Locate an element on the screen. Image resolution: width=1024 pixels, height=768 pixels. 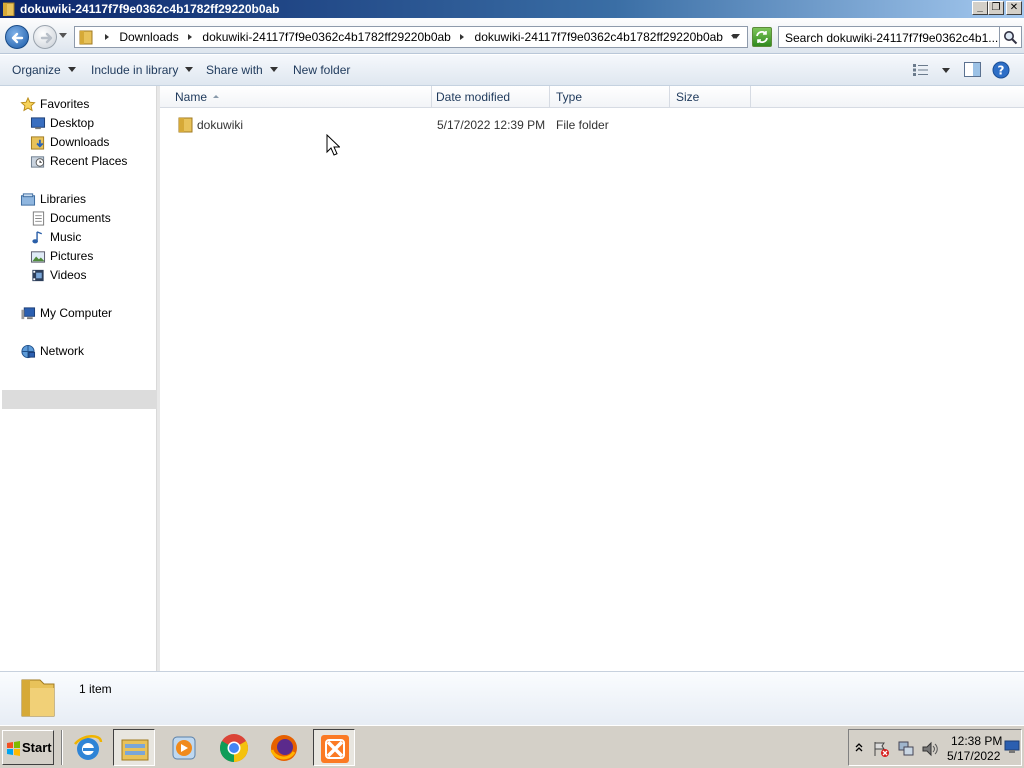
sidebar-label: Libraries is located at coordinates (63, 199).